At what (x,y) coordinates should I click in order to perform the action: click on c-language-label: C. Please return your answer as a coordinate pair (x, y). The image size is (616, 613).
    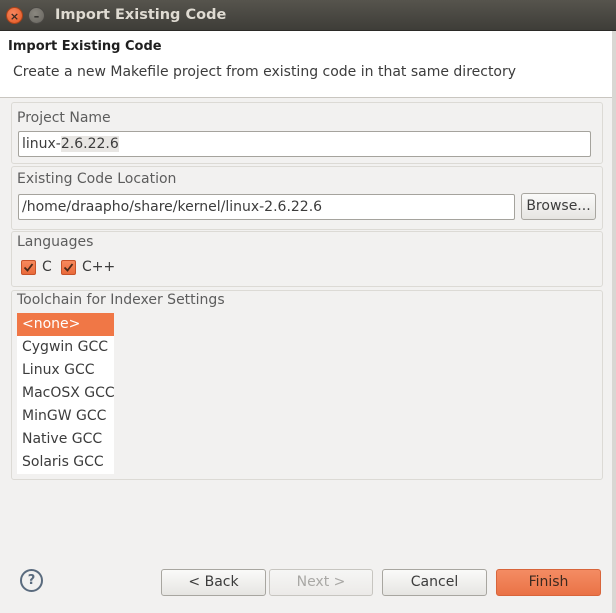
    Looking at the image, I should click on (47, 267).